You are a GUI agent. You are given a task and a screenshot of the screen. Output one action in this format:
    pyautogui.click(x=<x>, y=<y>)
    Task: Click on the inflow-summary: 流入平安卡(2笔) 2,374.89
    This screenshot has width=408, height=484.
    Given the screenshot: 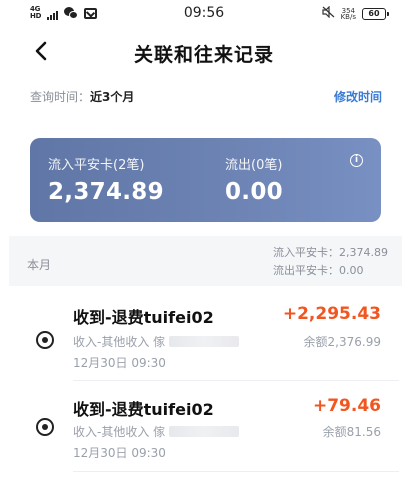 What is the action you would take?
    pyautogui.click(x=106, y=179)
    